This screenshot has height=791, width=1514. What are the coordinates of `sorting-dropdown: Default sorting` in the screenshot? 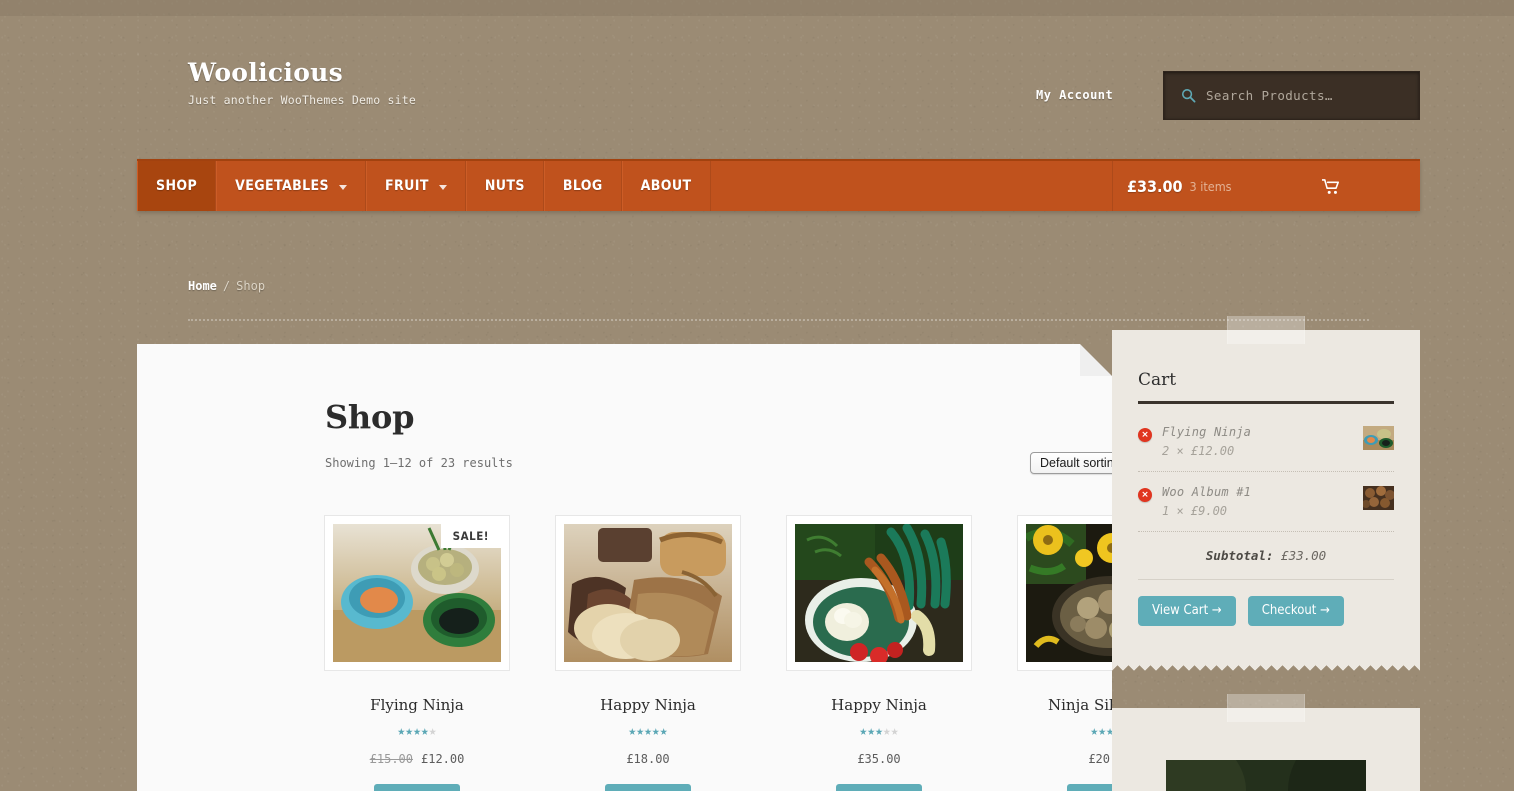 It's located at (1071, 463).